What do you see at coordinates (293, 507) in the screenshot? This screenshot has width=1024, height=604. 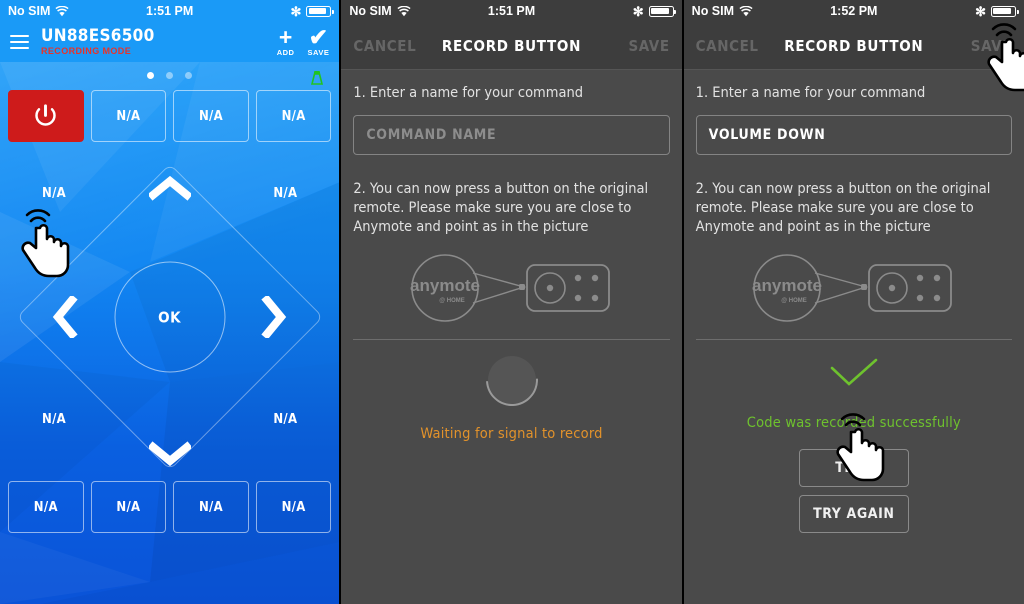 I see `remote-button-bottom-4: N/A` at bounding box center [293, 507].